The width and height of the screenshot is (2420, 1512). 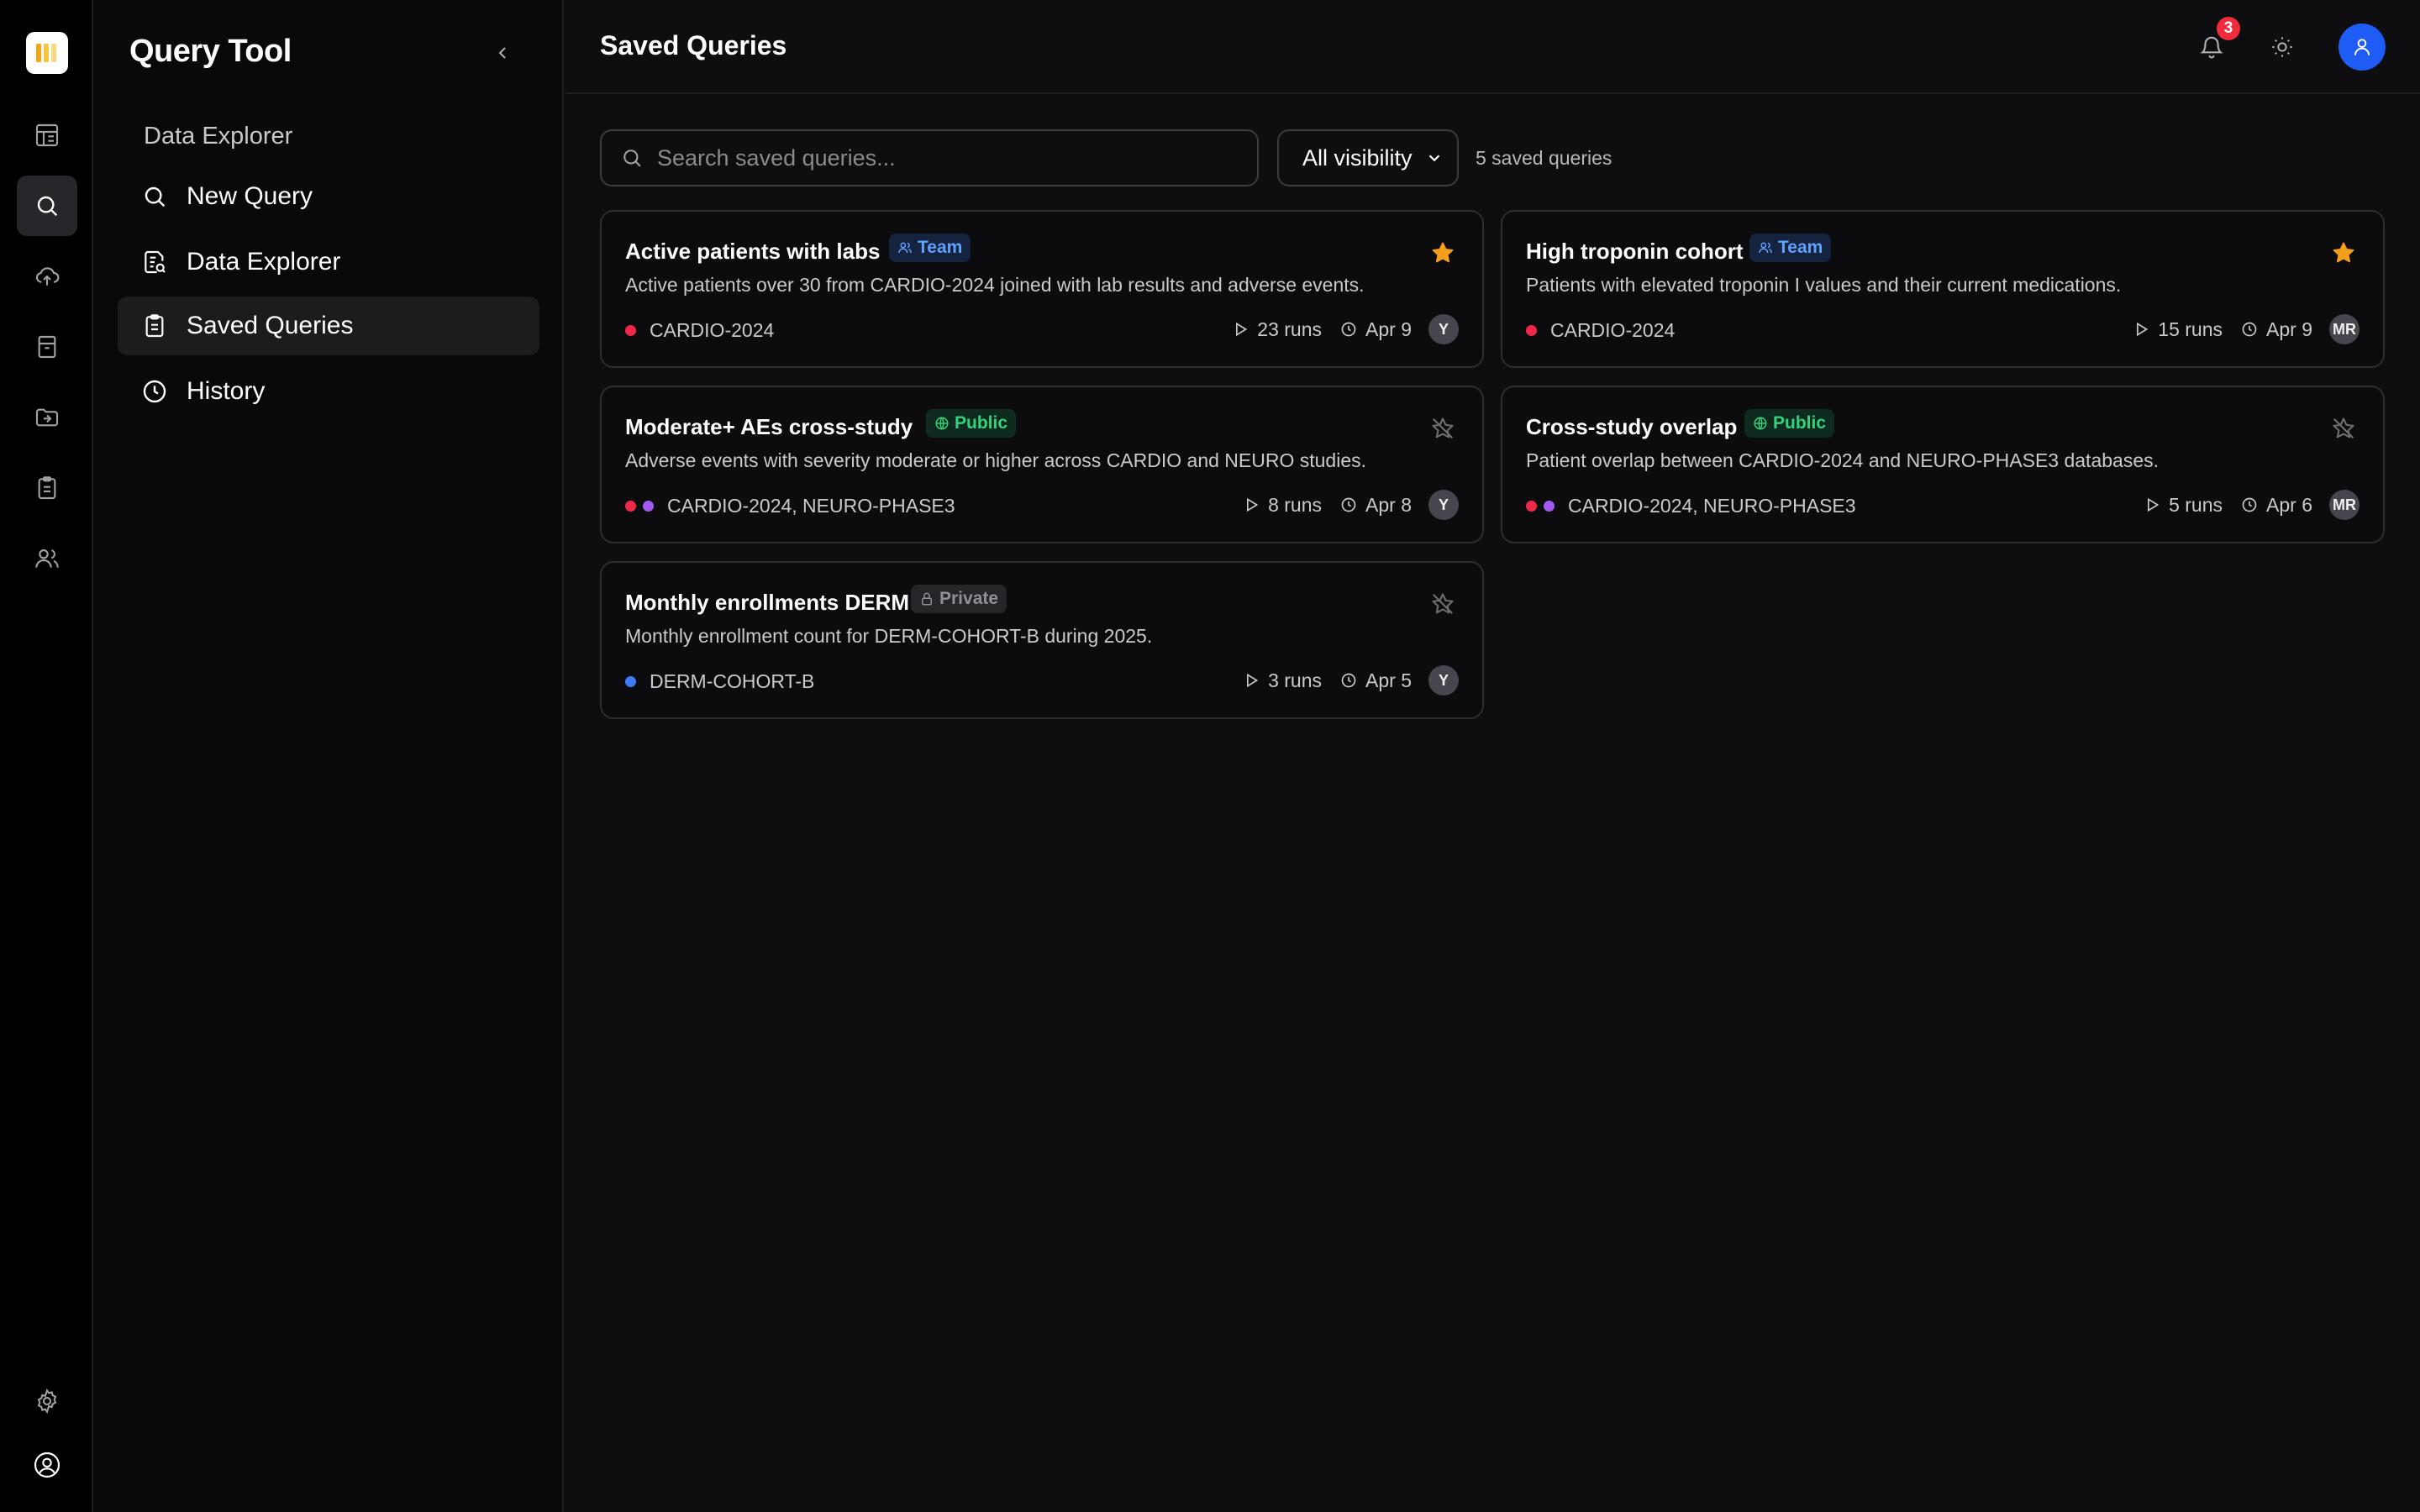 I want to click on rail-users-button, so click(x=47, y=558).